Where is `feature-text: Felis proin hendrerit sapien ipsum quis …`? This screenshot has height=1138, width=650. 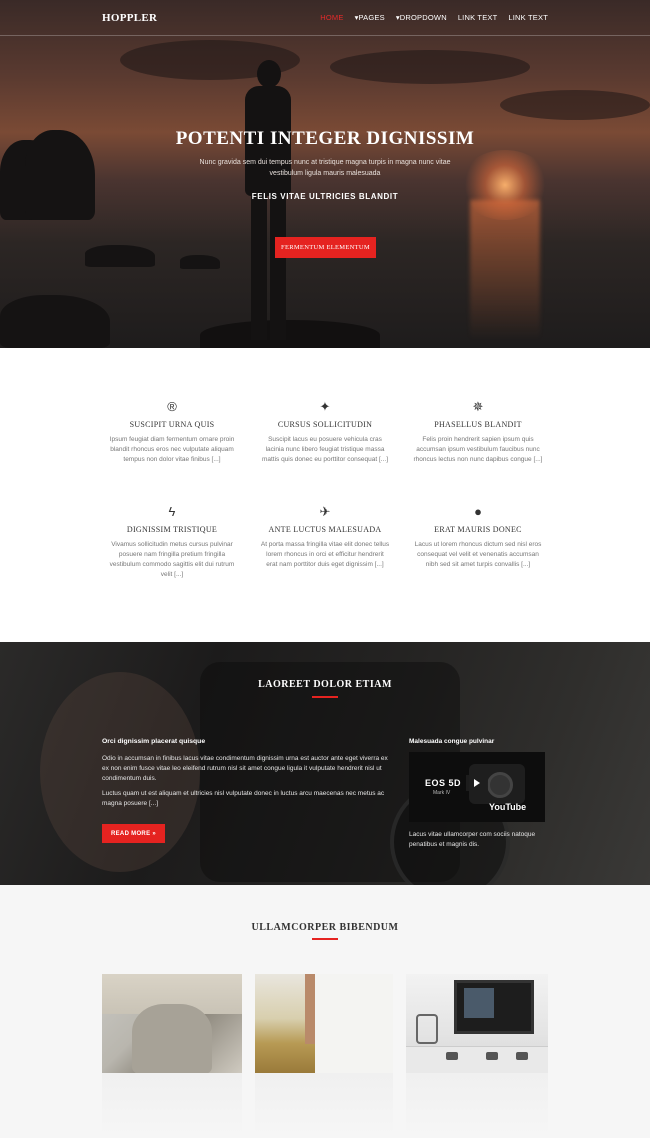
feature-text: Felis proin hendrerit sapien ipsum quis … is located at coordinates (478, 449).